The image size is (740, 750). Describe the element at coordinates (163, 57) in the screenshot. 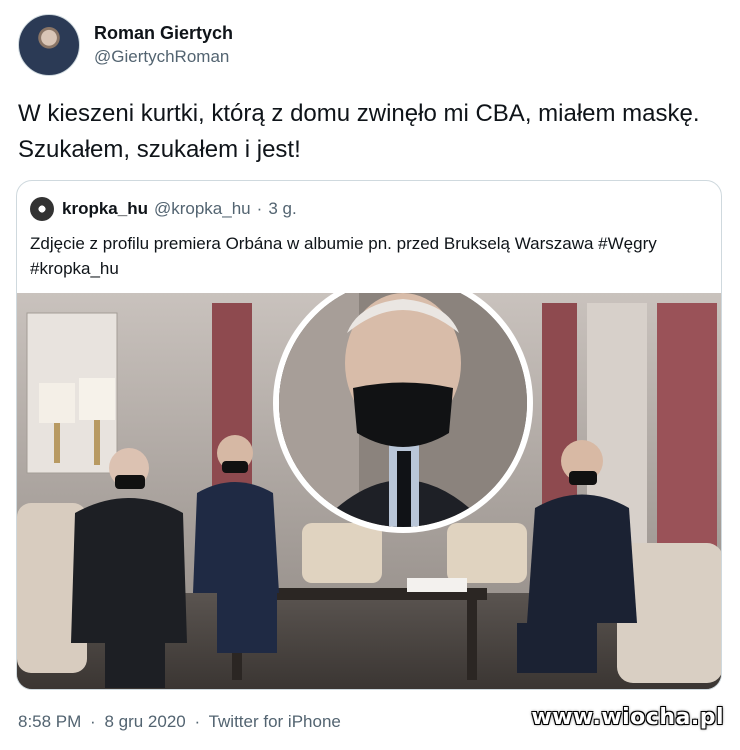

I see `author-handle: @GiertychRoman` at that location.